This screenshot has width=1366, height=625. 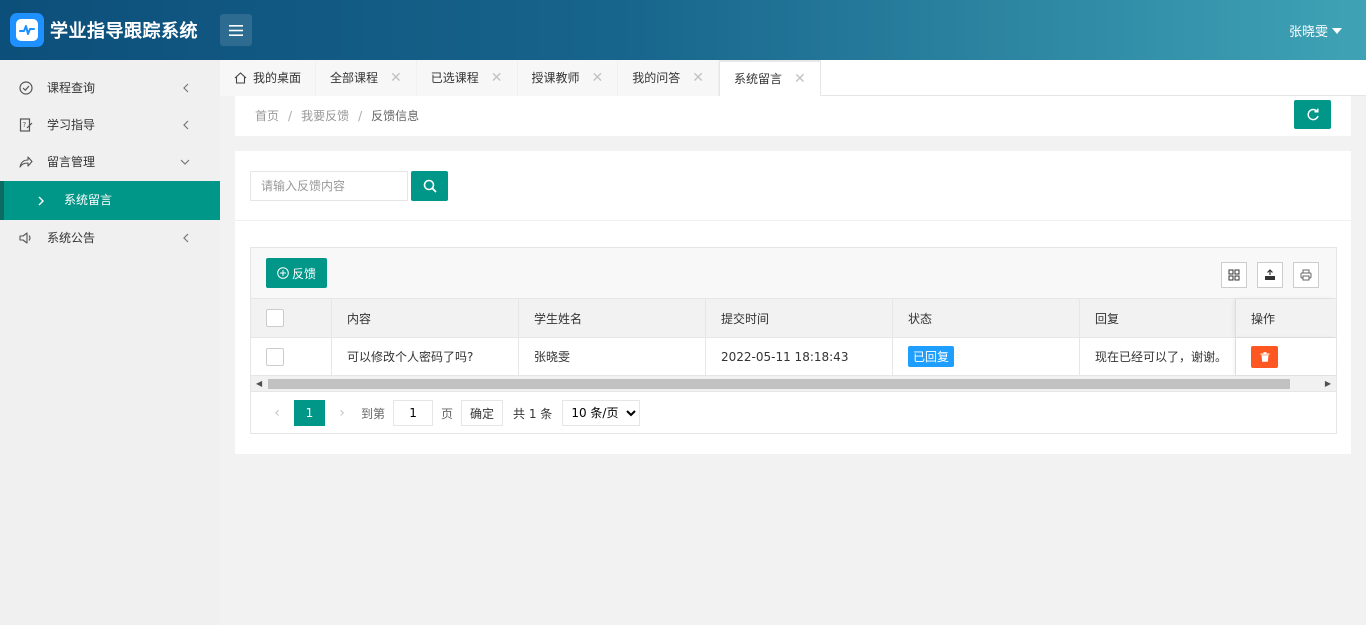 I want to click on tab-label: 我的桌面, so click(x=277, y=78).